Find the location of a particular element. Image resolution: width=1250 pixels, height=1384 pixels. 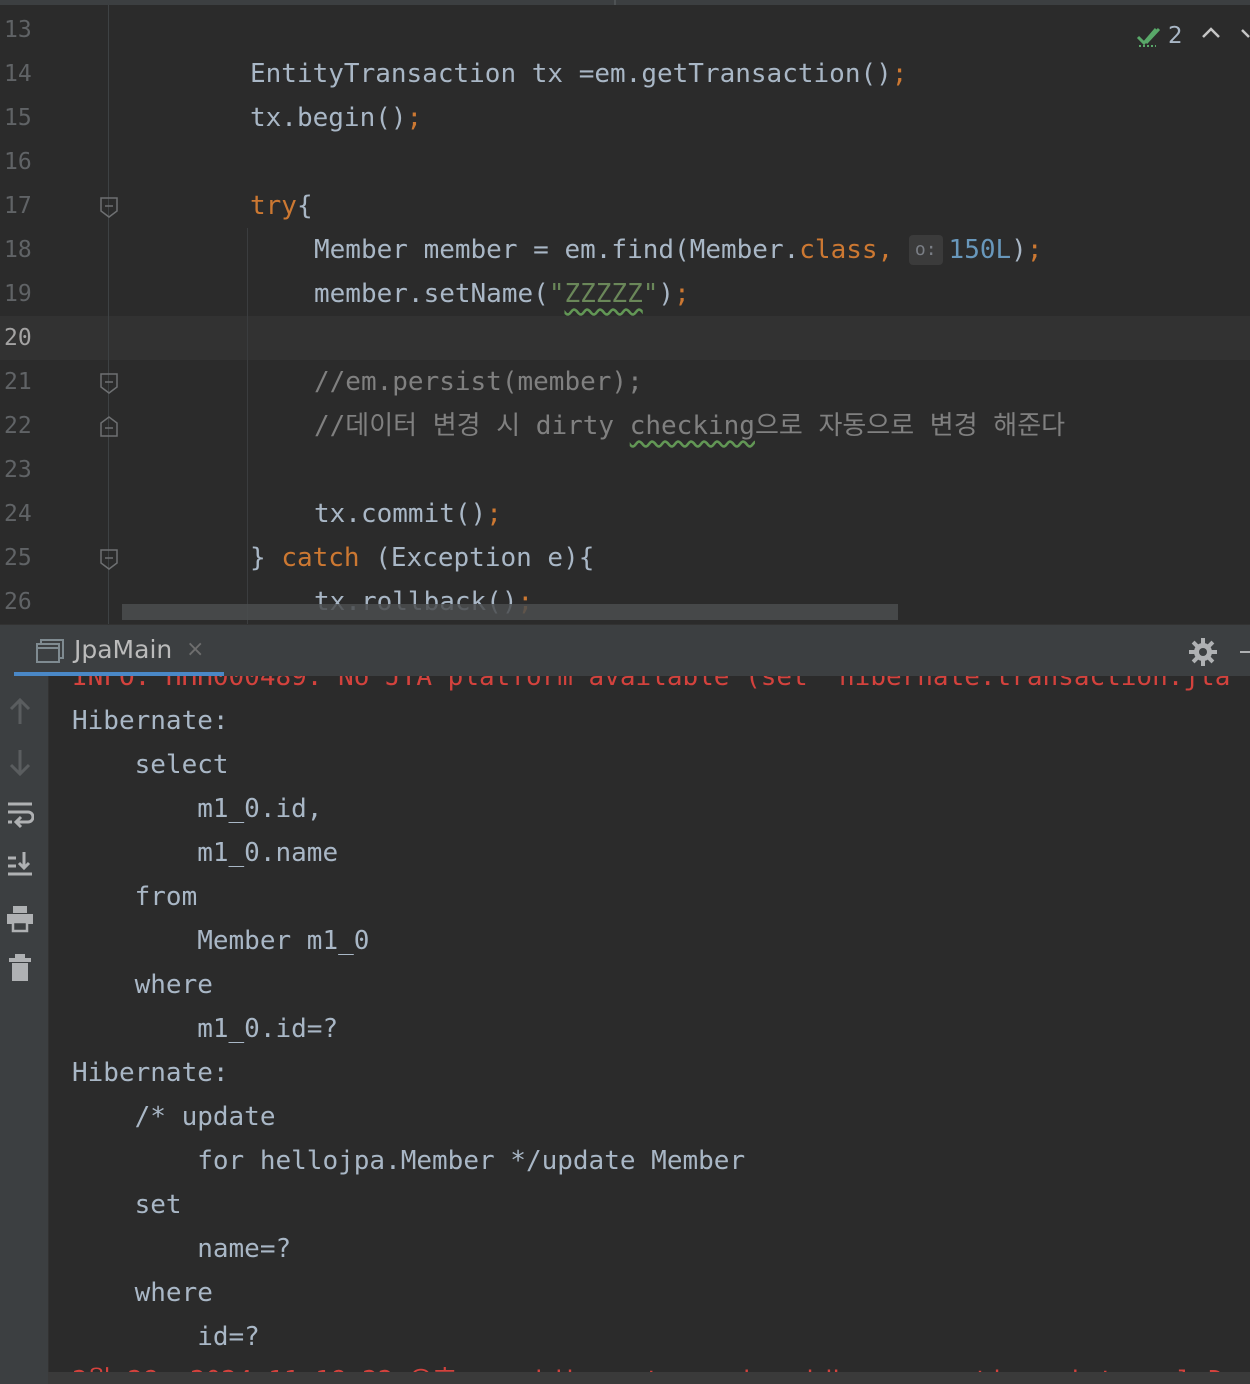

gutter-divider is located at coordinates (108, 314).